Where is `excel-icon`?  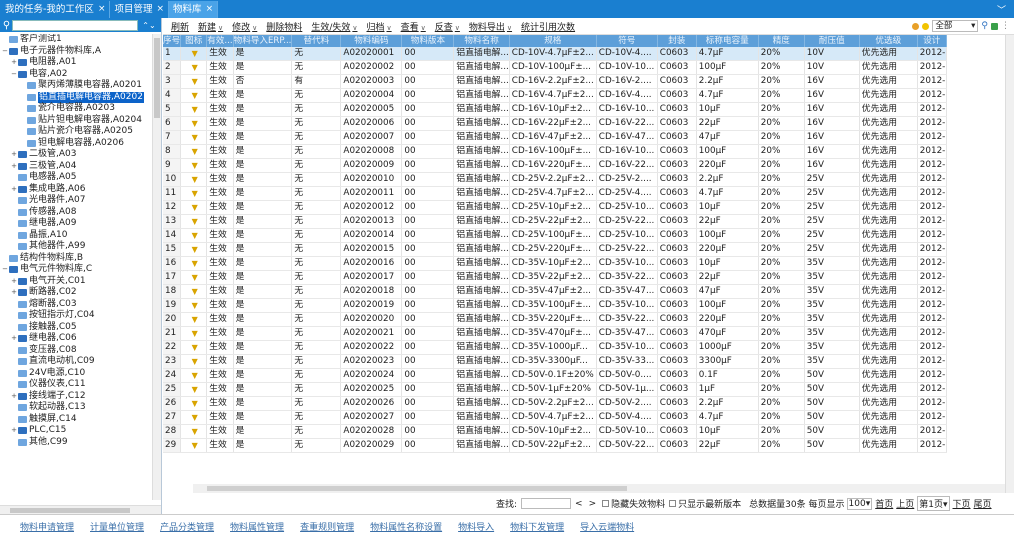 excel-icon is located at coordinates (994, 26).